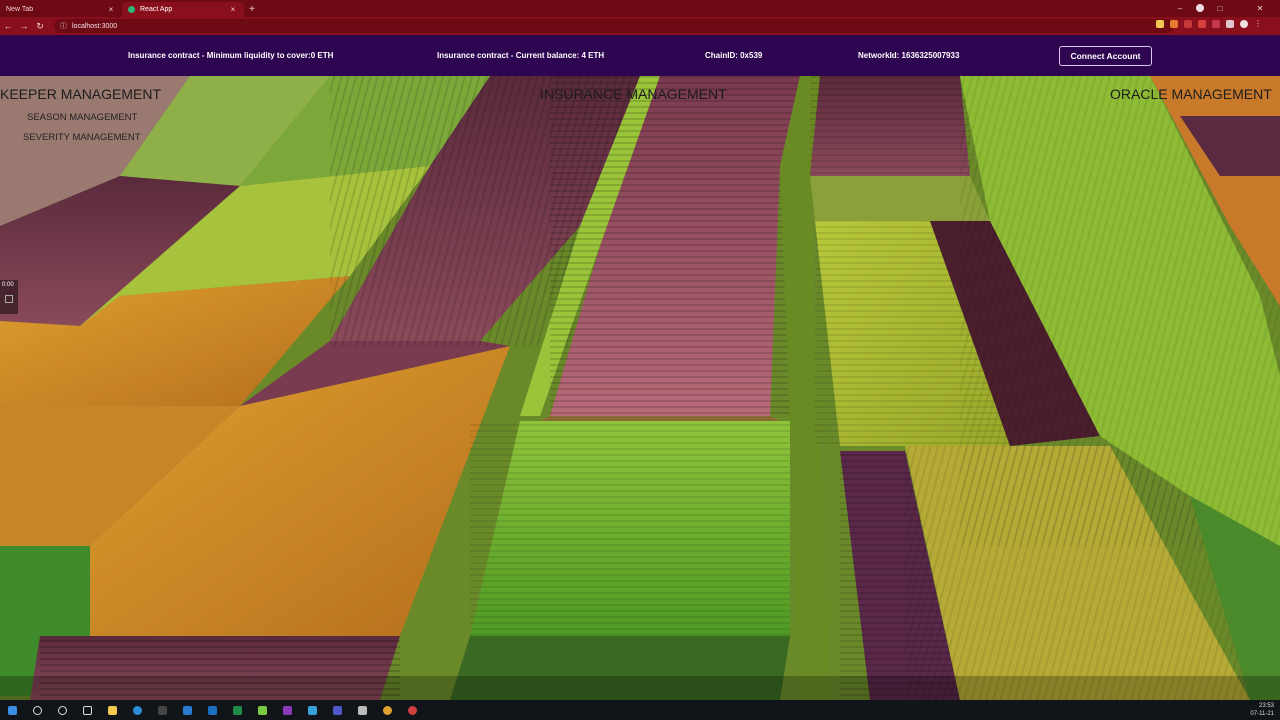  I want to click on chain-id-label: ChainID: 0x539, so click(734, 55).